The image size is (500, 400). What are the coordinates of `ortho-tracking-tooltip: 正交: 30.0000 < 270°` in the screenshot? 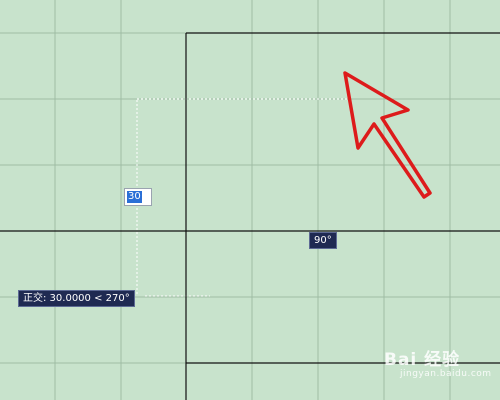 It's located at (76, 298).